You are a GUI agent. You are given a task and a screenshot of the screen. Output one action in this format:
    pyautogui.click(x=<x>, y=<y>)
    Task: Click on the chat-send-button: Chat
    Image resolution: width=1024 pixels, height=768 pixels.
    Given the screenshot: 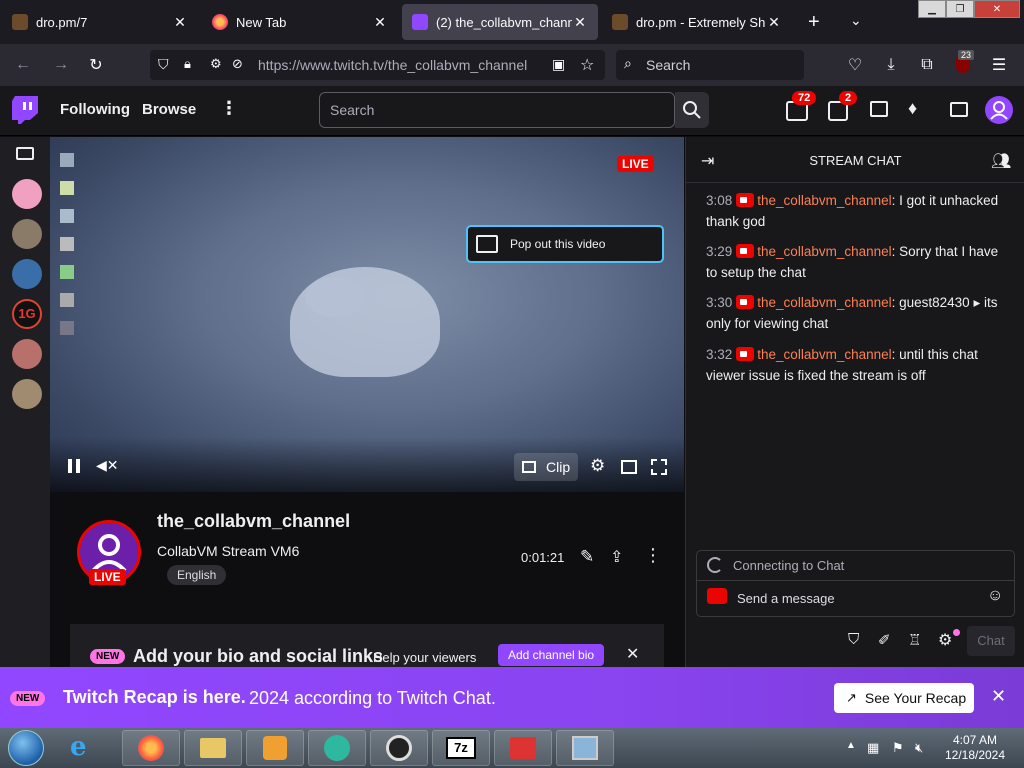 What is the action you would take?
    pyautogui.click(x=991, y=641)
    